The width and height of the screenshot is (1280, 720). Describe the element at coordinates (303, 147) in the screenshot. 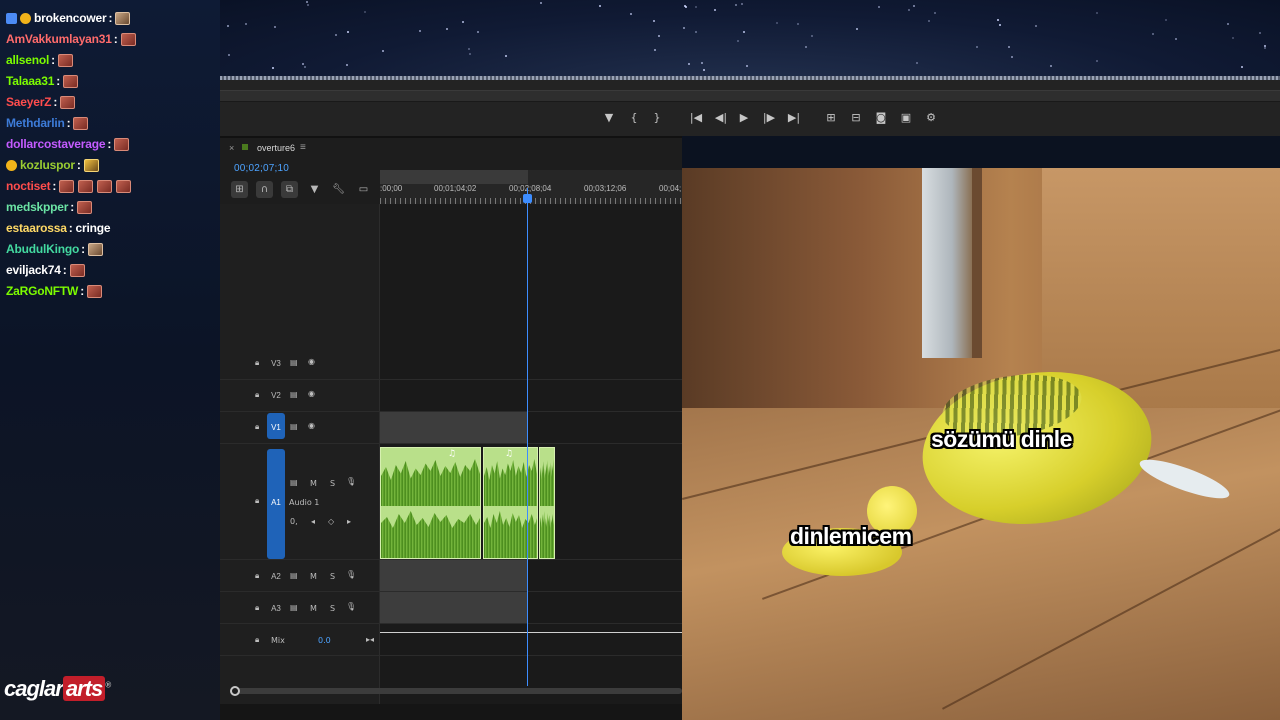

I see `panel-menu-icon: ≡` at that location.